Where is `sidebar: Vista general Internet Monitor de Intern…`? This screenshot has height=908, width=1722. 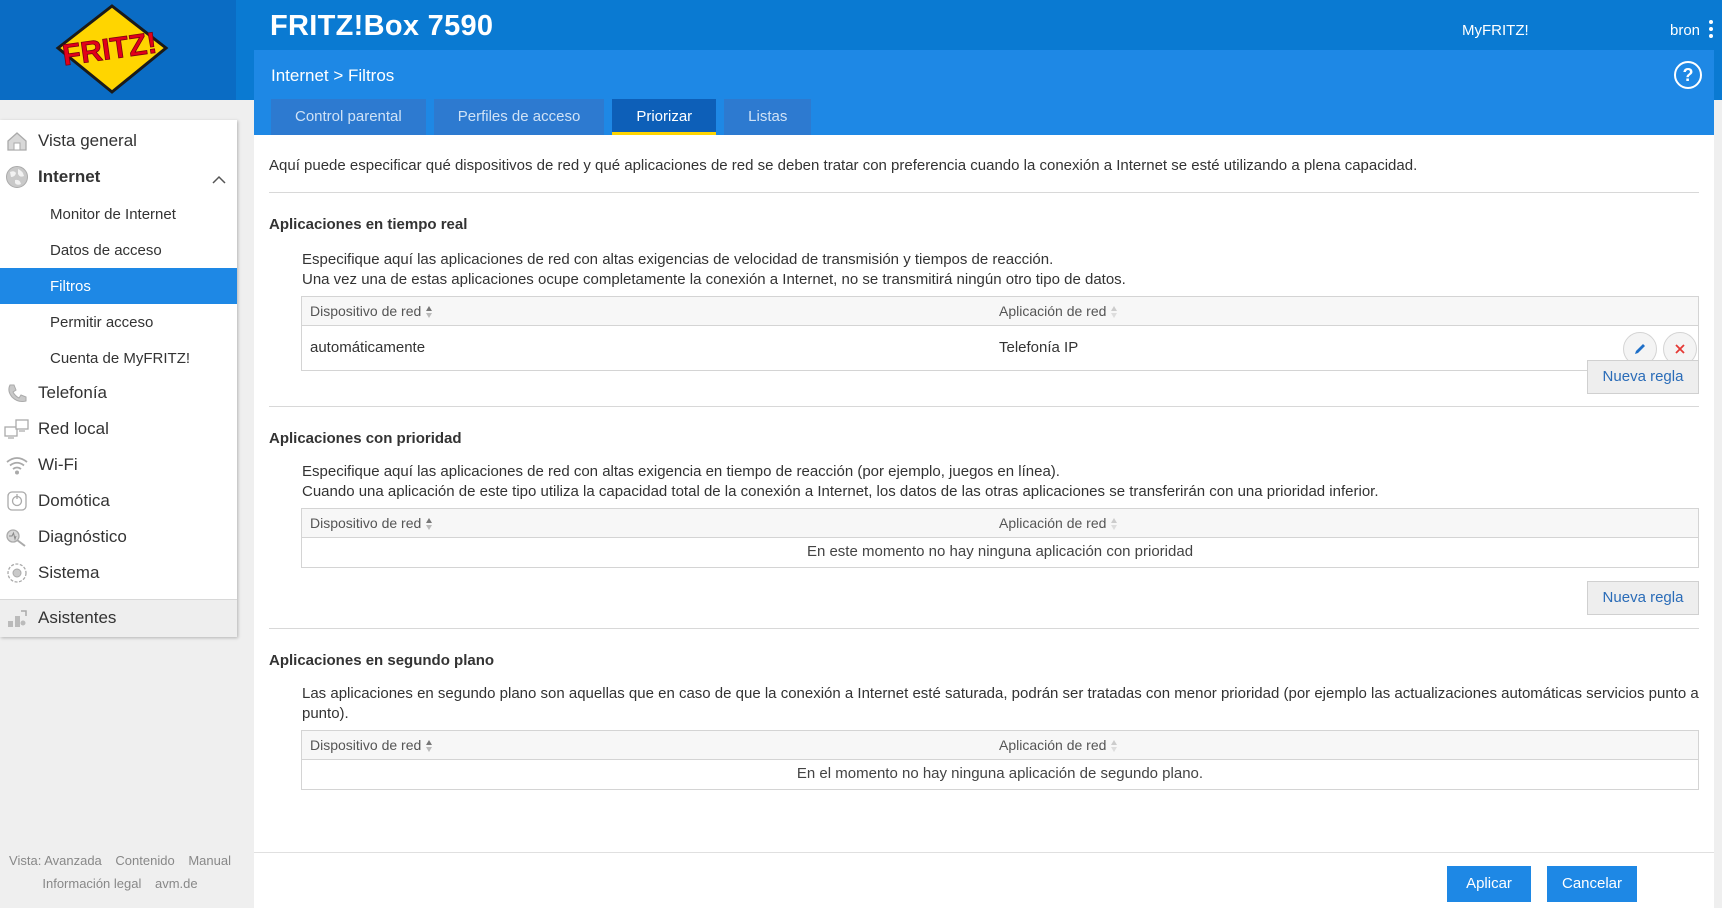
sidebar: Vista general Internet Monitor de Intern… is located at coordinates (118, 378).